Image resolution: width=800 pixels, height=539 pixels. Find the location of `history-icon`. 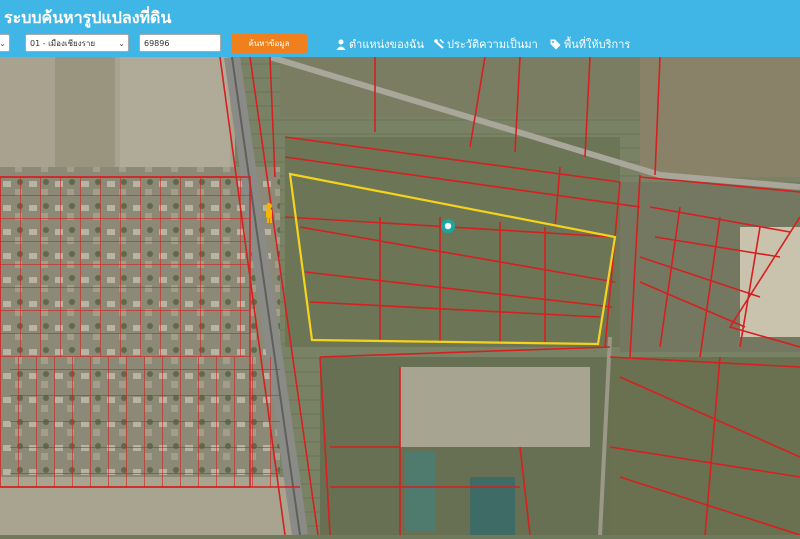

history-icon is located at coordinates (439, 43).